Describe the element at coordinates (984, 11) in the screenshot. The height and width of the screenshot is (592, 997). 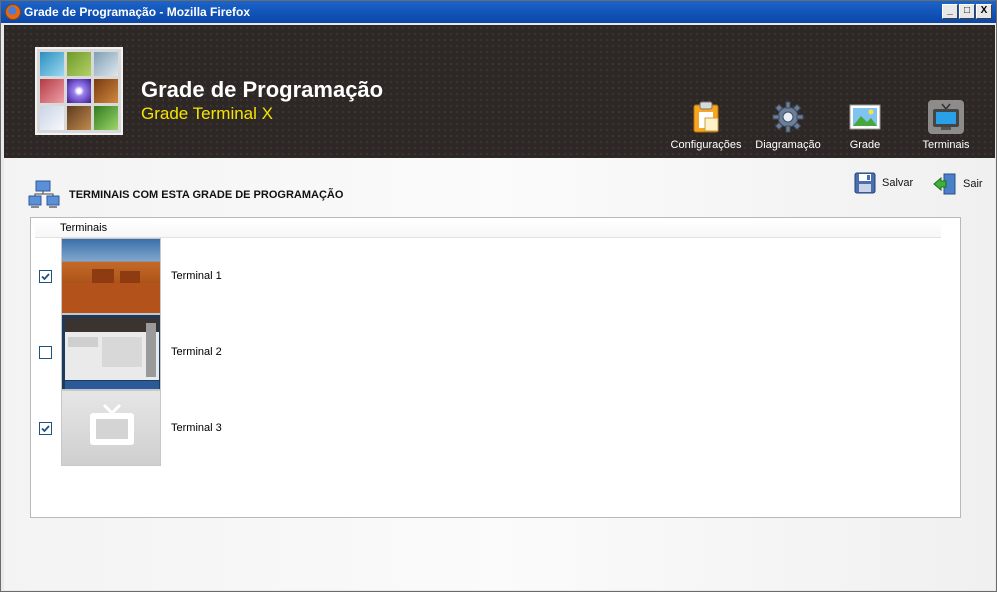
I see `close-button: X` at that location.